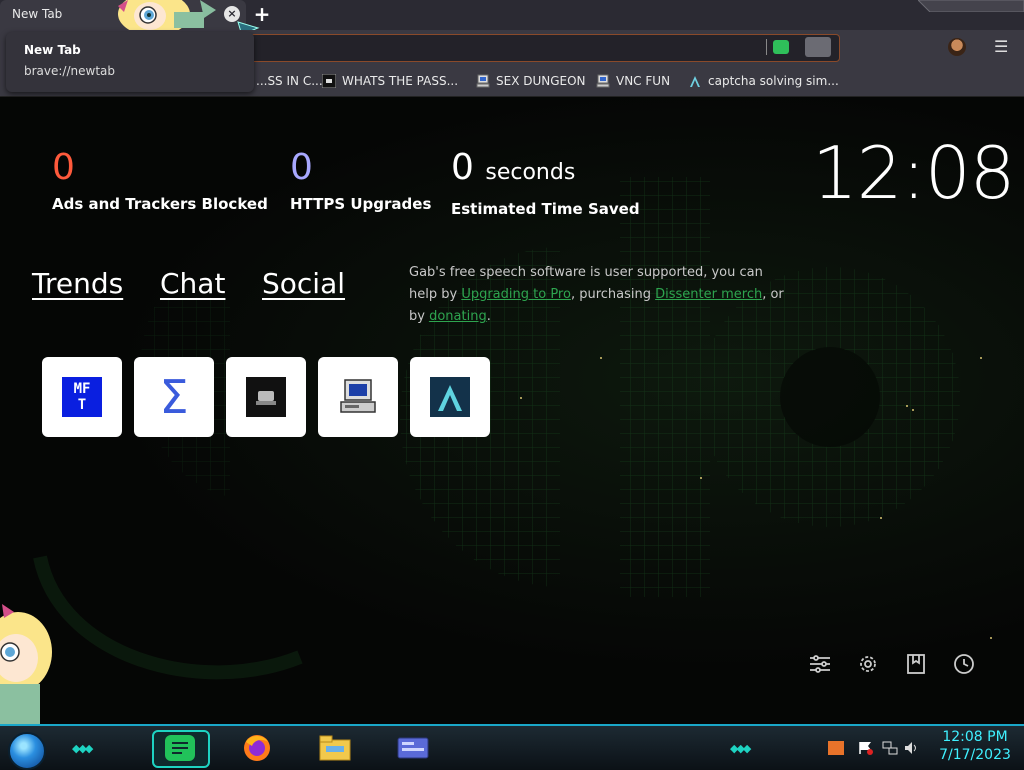 The height and width of the screenshot is (770, 1024). Describe the element at coordinates (695, 81) in the screenshot. I see `arrow-up-icon` at that location.